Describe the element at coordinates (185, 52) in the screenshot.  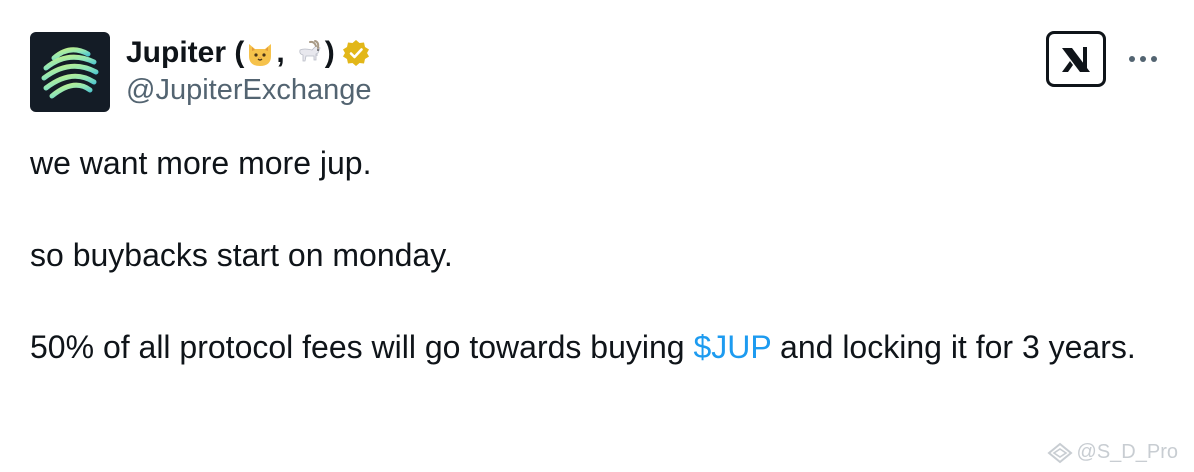
I see `author-name-prefix: Jupiter (` at that location.